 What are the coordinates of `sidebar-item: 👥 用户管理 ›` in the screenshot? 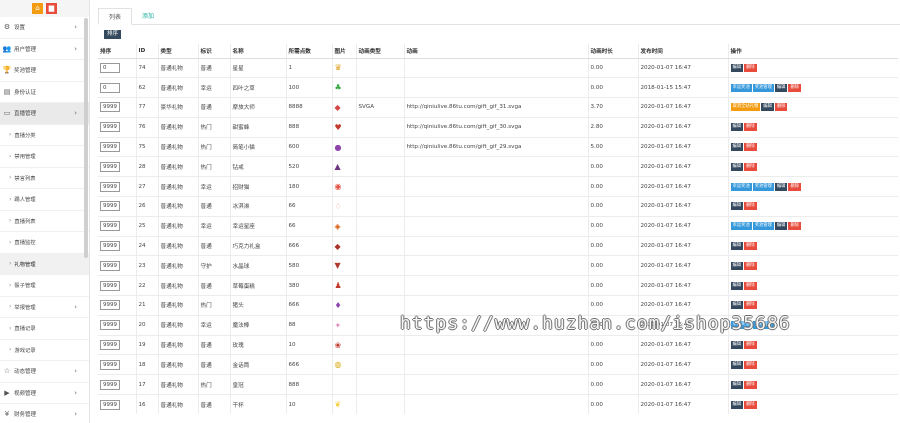 It's located at (44, 49).